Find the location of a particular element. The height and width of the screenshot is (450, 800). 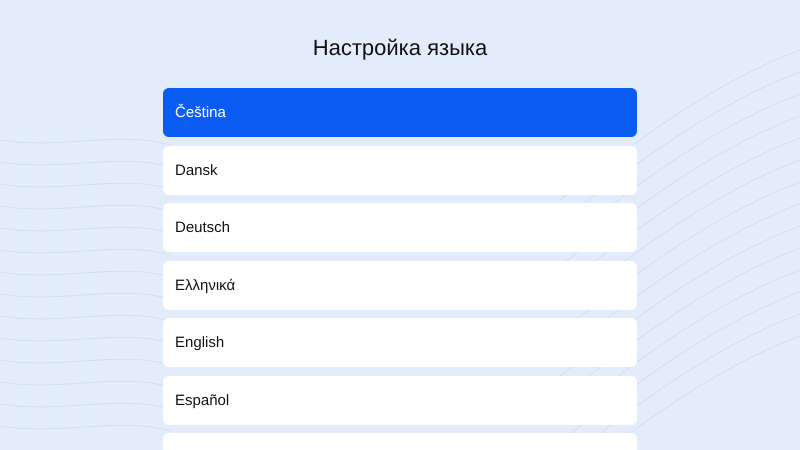

language-item: Deutsch is located at coordinates (400, 227).